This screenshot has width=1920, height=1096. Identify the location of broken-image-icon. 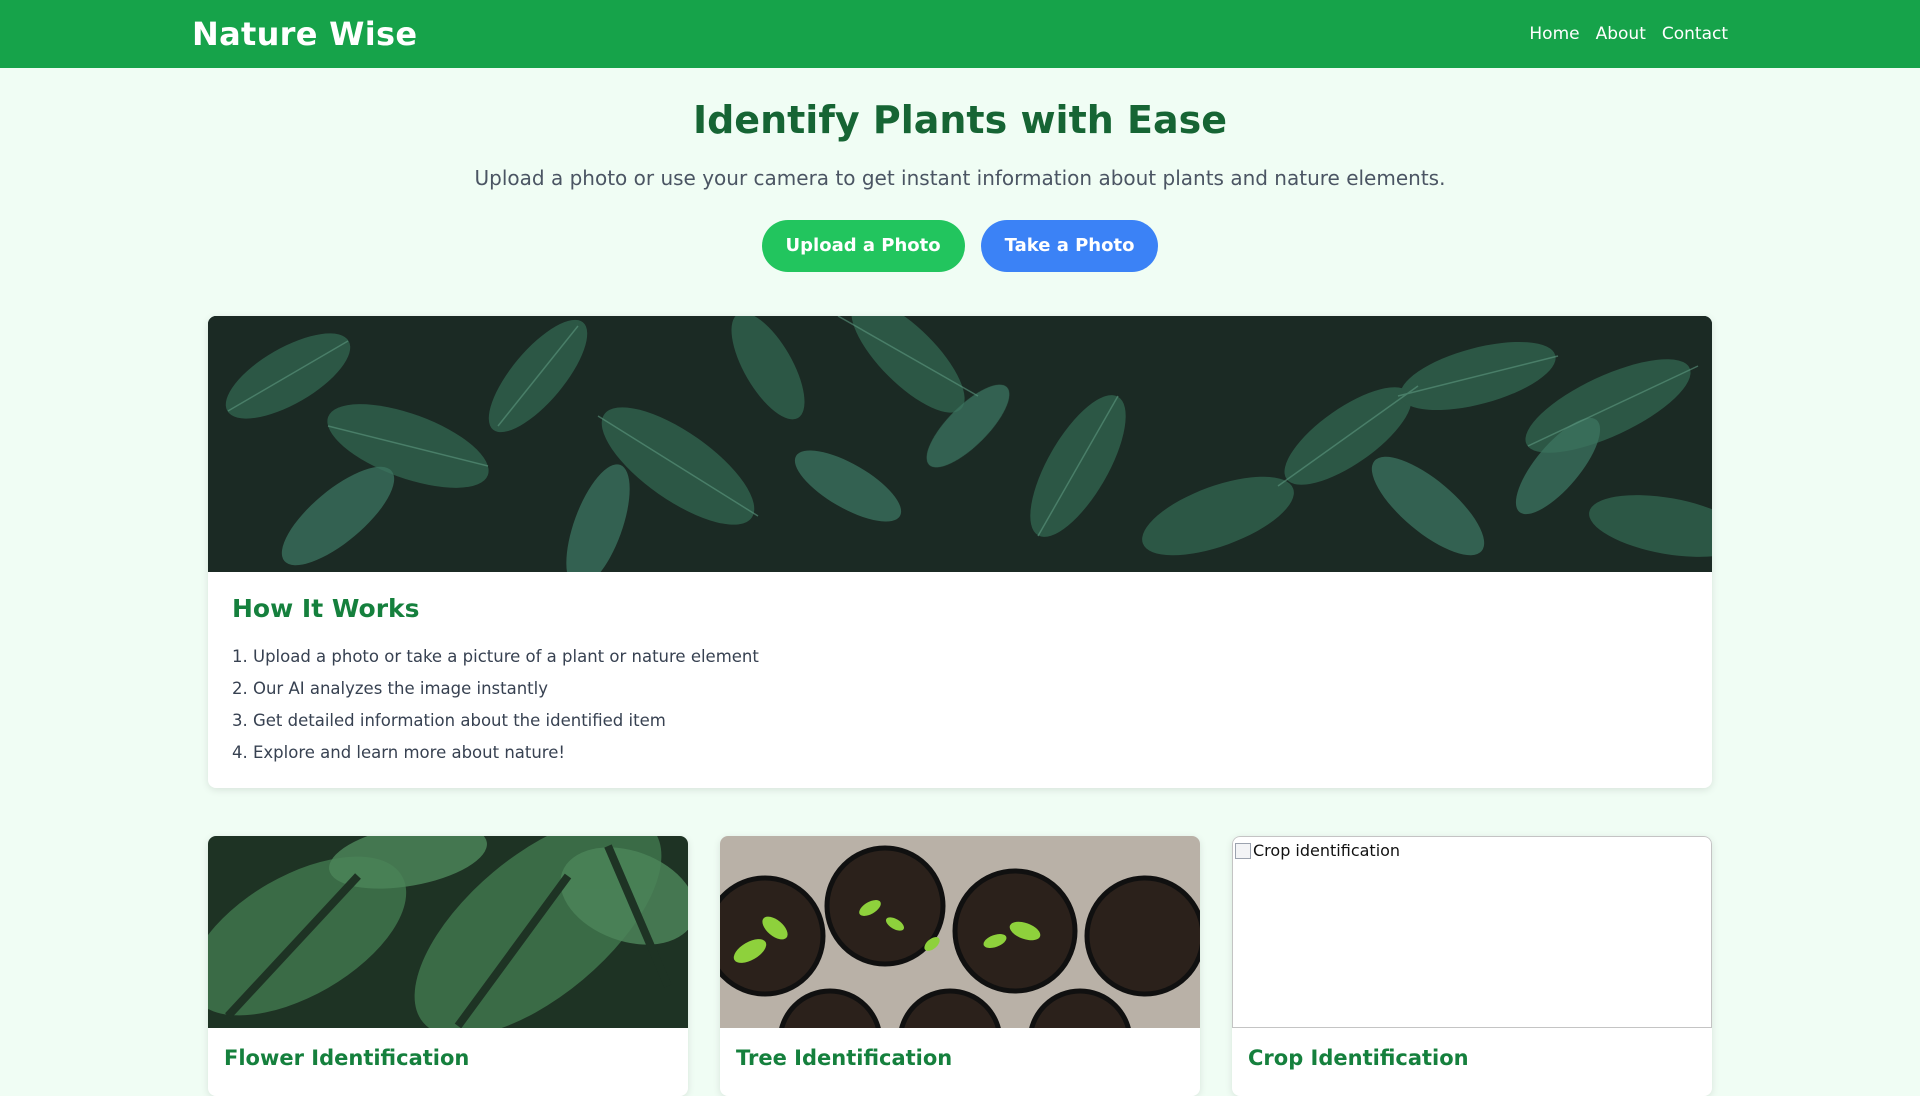
(1243, 850).